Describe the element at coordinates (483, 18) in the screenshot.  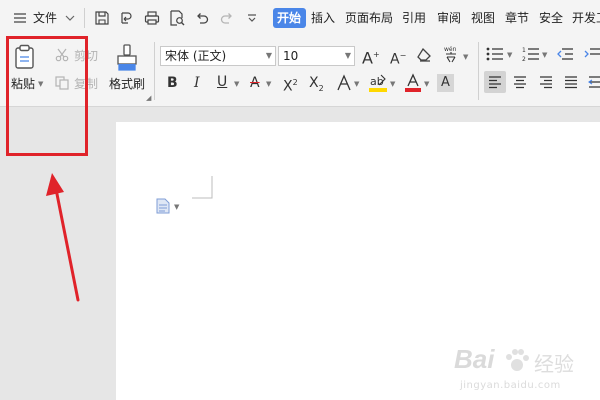
I see `tab-view: 视图` at that location.